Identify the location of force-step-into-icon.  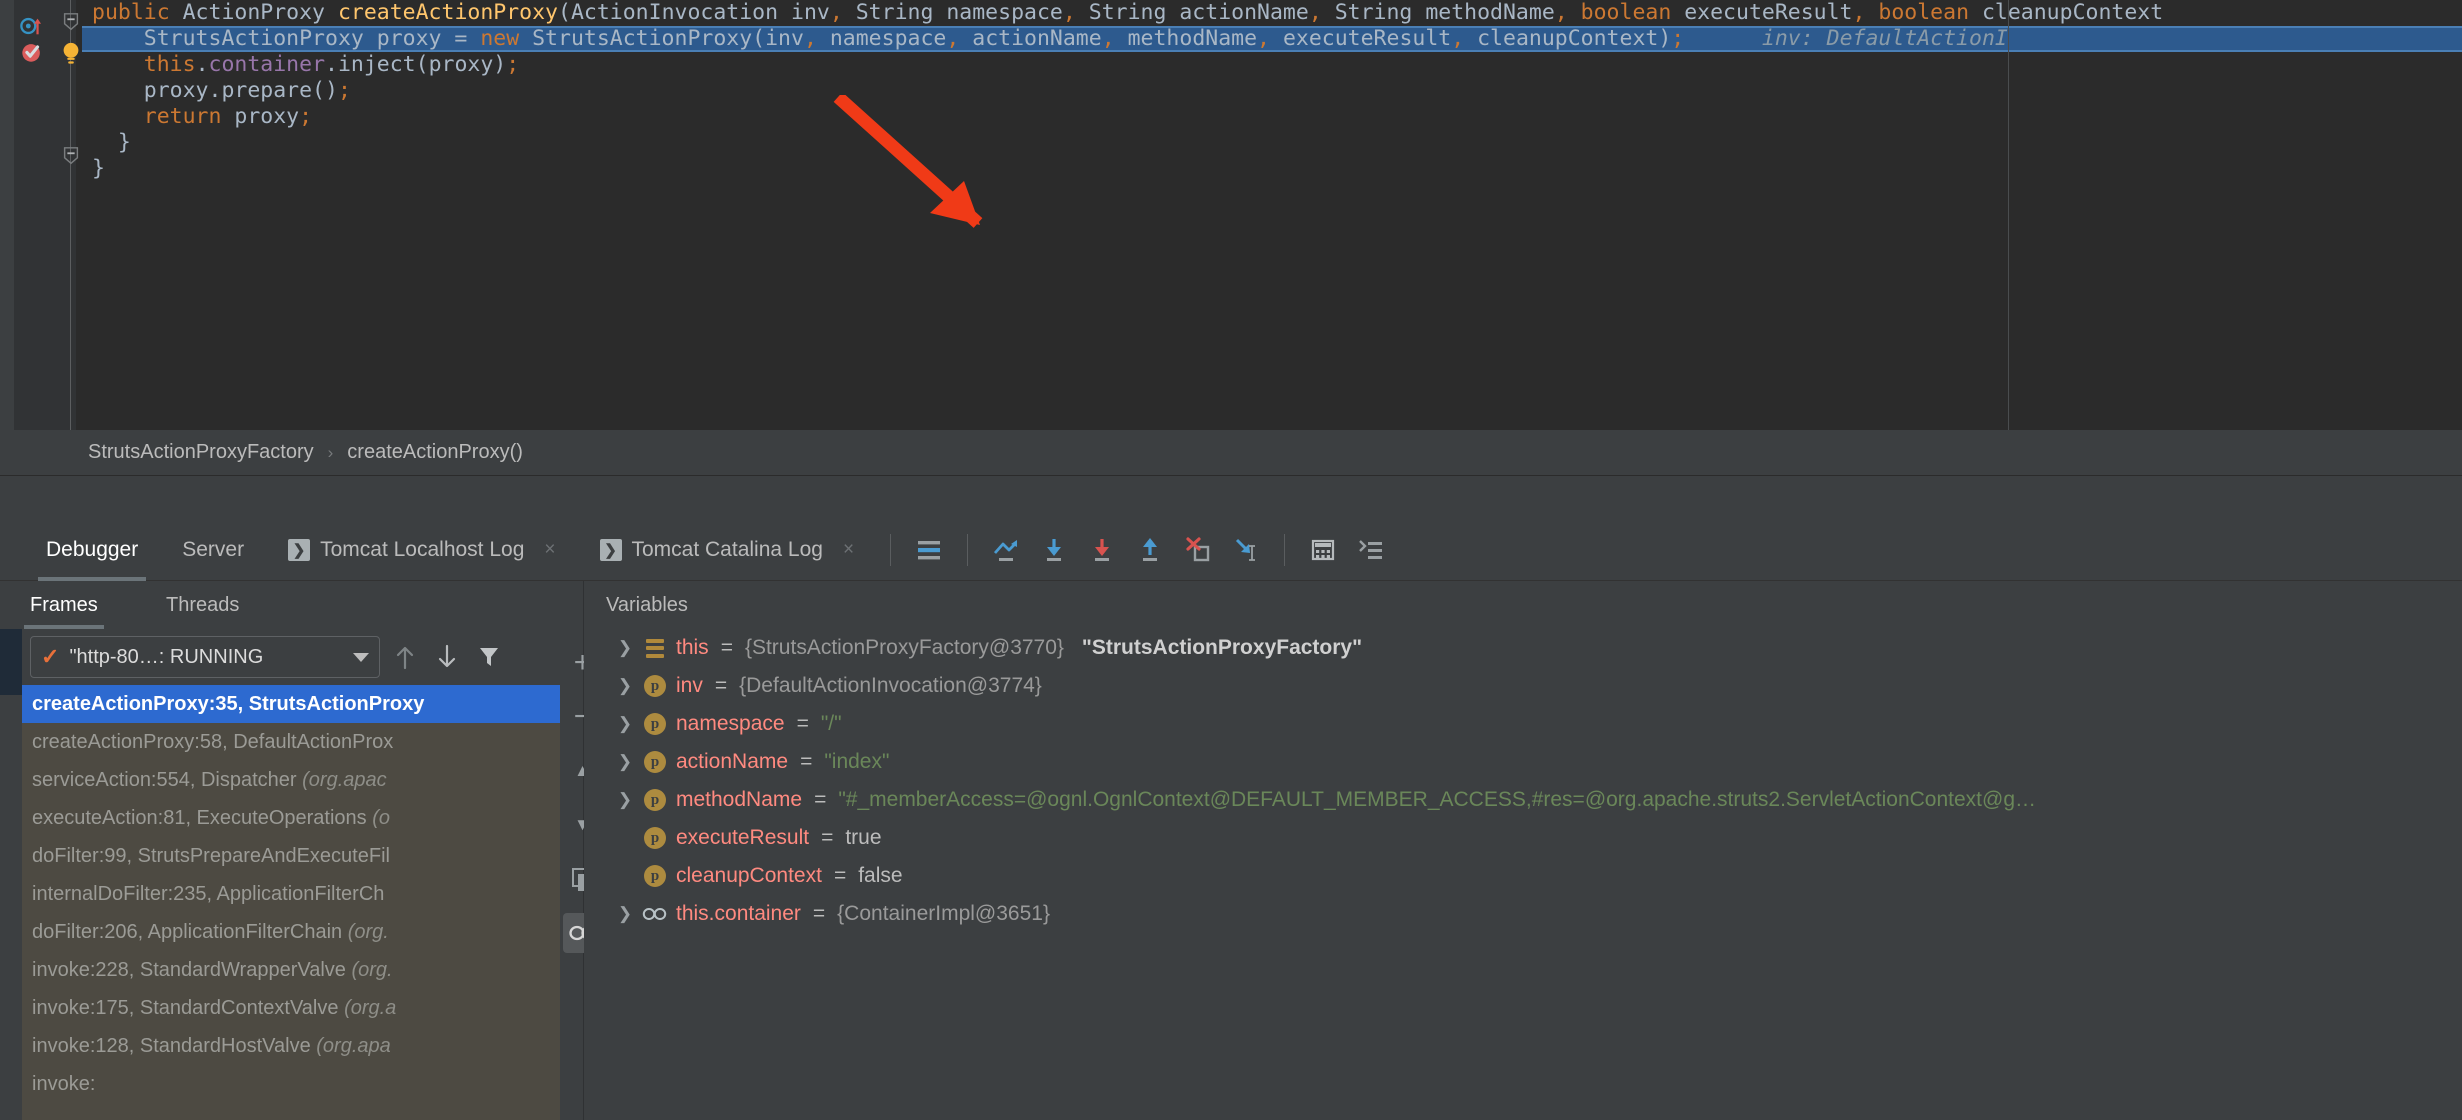
(1102, 550).